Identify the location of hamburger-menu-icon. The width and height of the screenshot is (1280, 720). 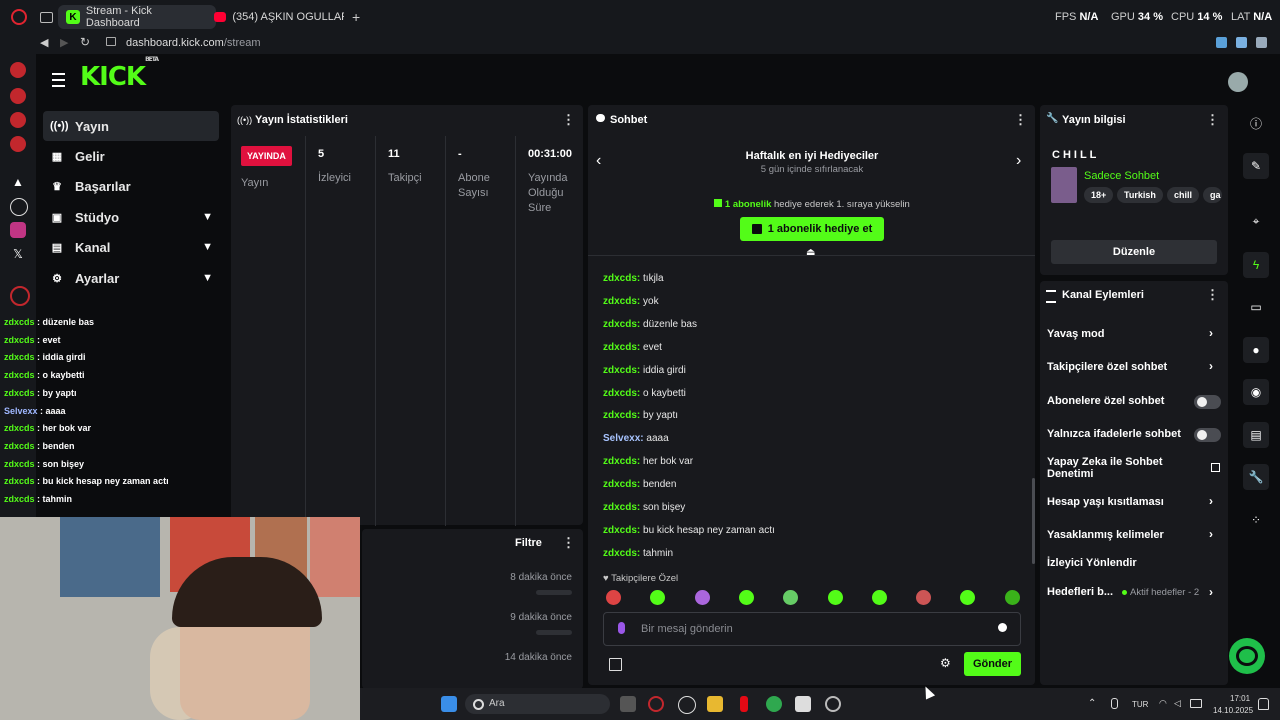
(58, 80).